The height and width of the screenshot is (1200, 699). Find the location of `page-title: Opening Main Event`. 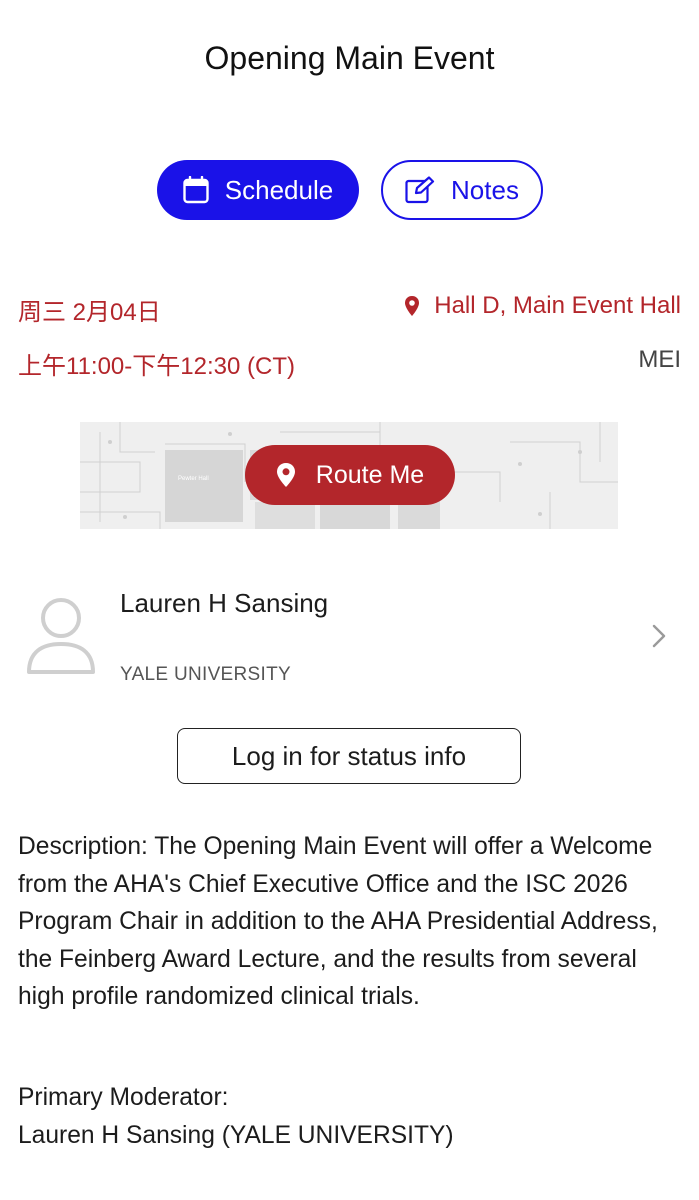

page-title: Opening Main Event is located at coordinates (349, 58).